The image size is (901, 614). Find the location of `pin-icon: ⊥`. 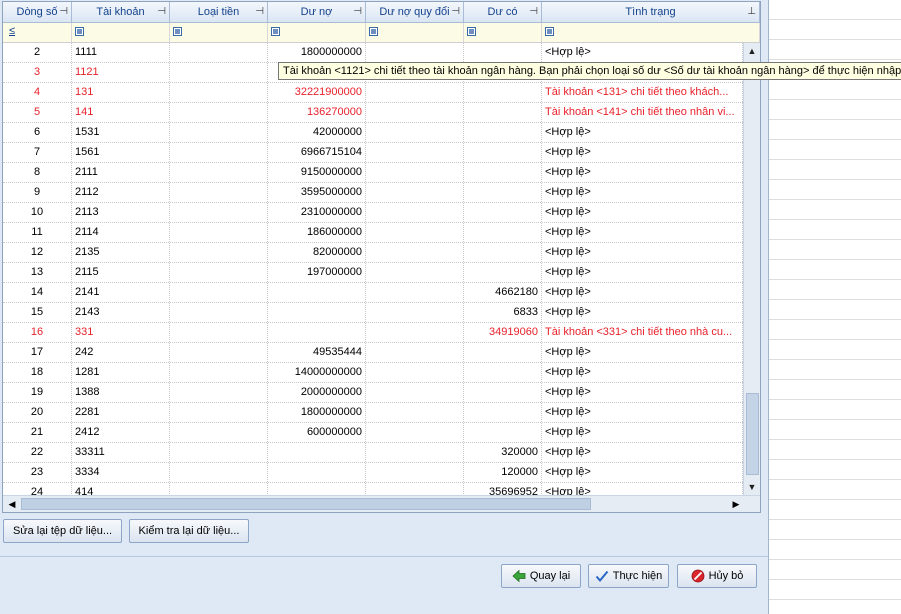

pin-icon: ⊥ is located at coordinates (751, 12).